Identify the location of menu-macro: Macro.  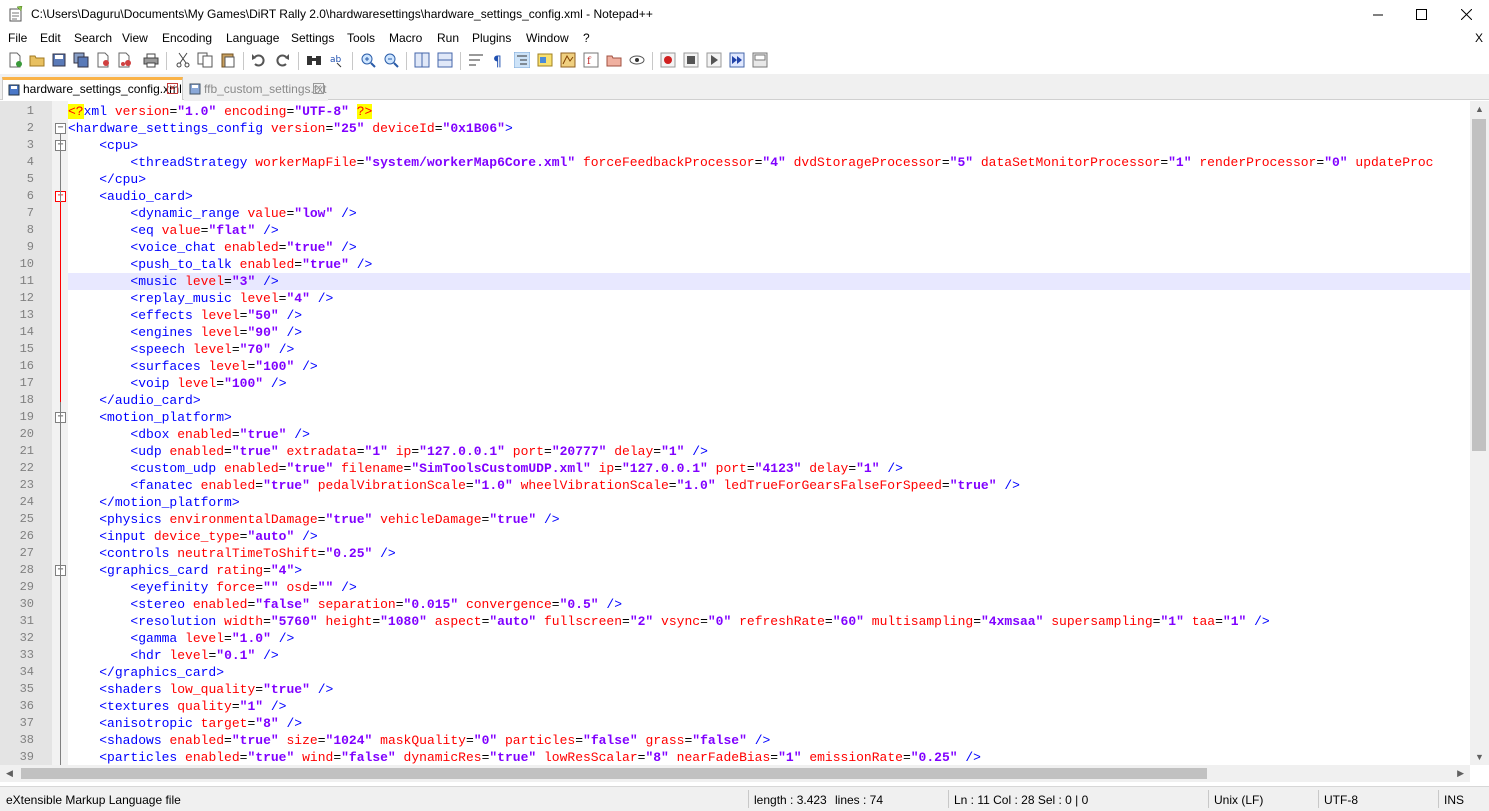
(405, 38).